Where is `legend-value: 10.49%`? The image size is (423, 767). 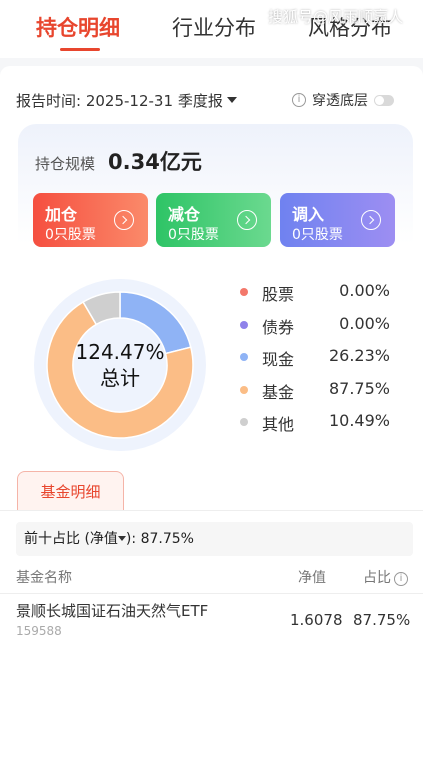
legend-value: 10.49% is located at coordinates (359, 420).